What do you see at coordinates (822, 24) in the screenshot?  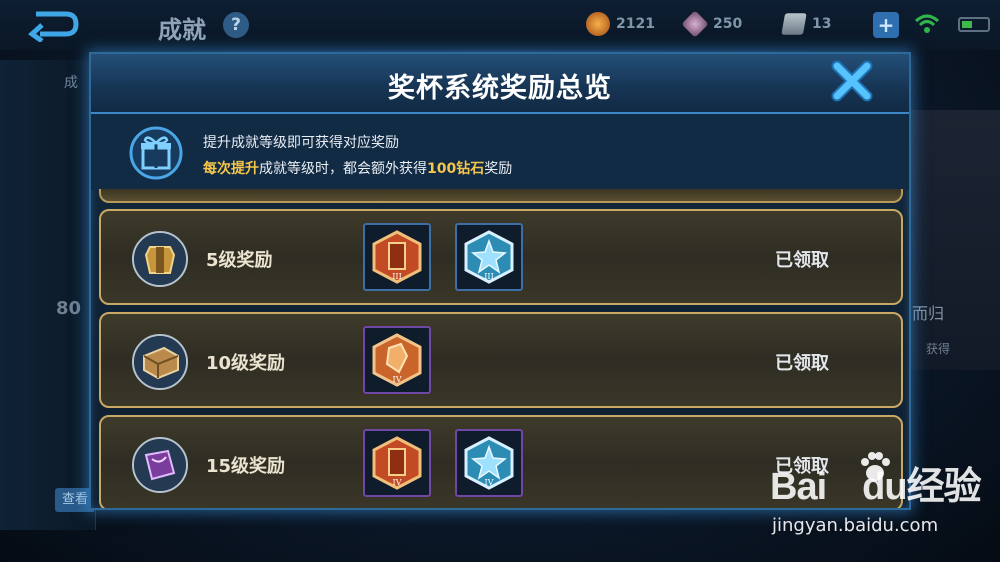 I see `coupon-value: 13` at bounding box center [822, 24].